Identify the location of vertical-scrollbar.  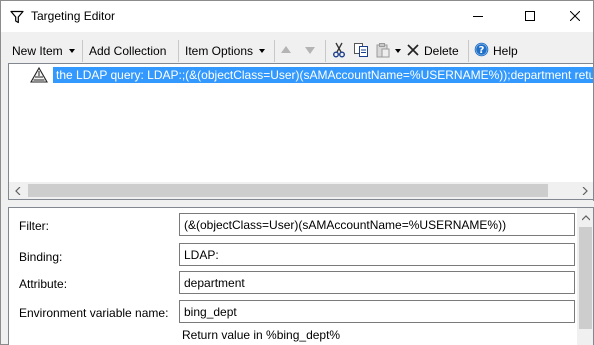
(585, 276).